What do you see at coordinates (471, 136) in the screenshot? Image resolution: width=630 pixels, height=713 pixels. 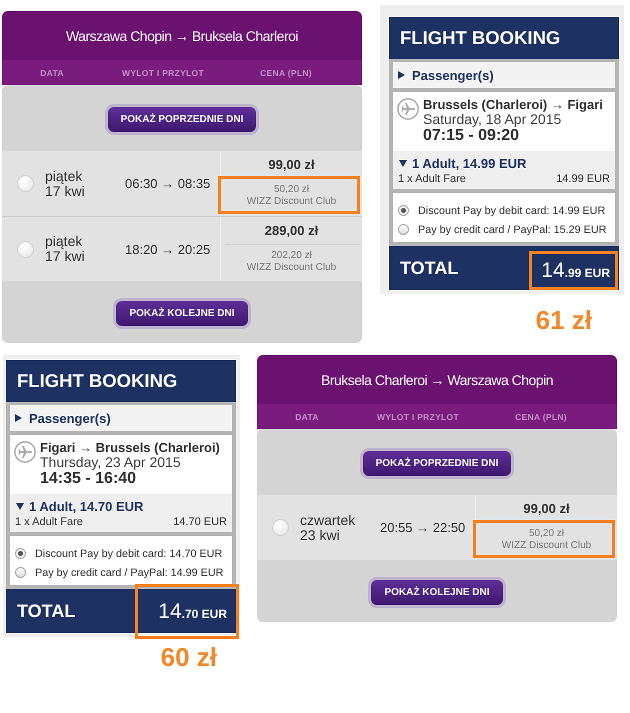 I see `flight-times: 07:15 - 09:20` at bounding box center [471, 136].